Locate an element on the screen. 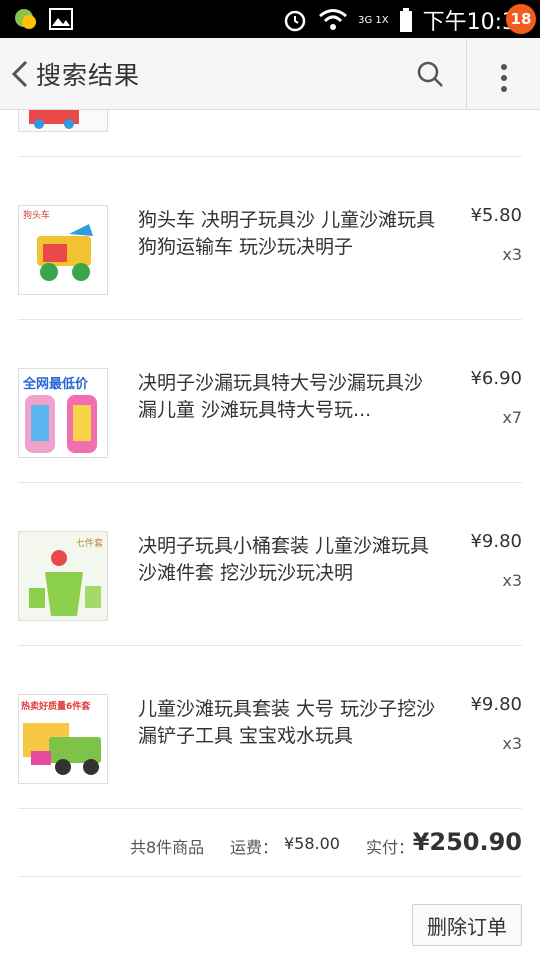 This screenshot has height=960, width=540. app-header: 搜索结果 is located at coordinates (270, 74).